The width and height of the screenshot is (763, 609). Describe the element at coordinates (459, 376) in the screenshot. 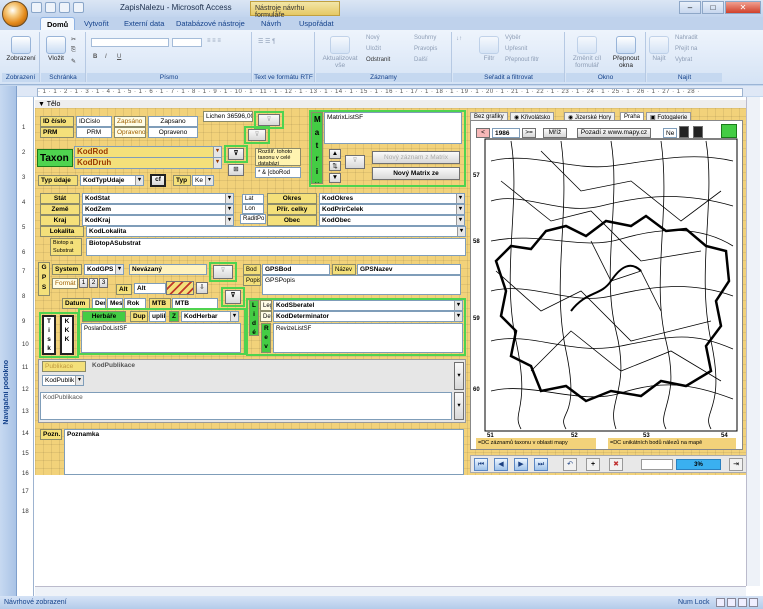

I see `publikace-scroll: ▾` at that location.